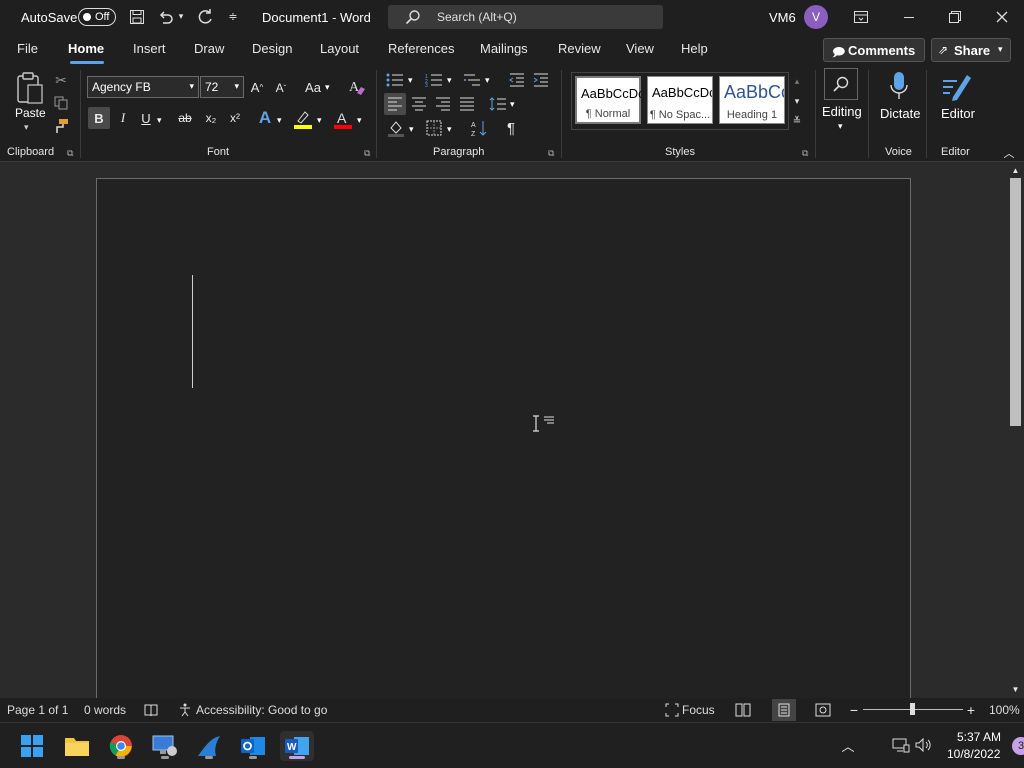 This screenshot has width=1024, height=768. What do you see at coordinates (1015, 430) in the screenshot?
I see `vertical-scrollbar: ▲ ▼` at bounding box center [1015, 430].